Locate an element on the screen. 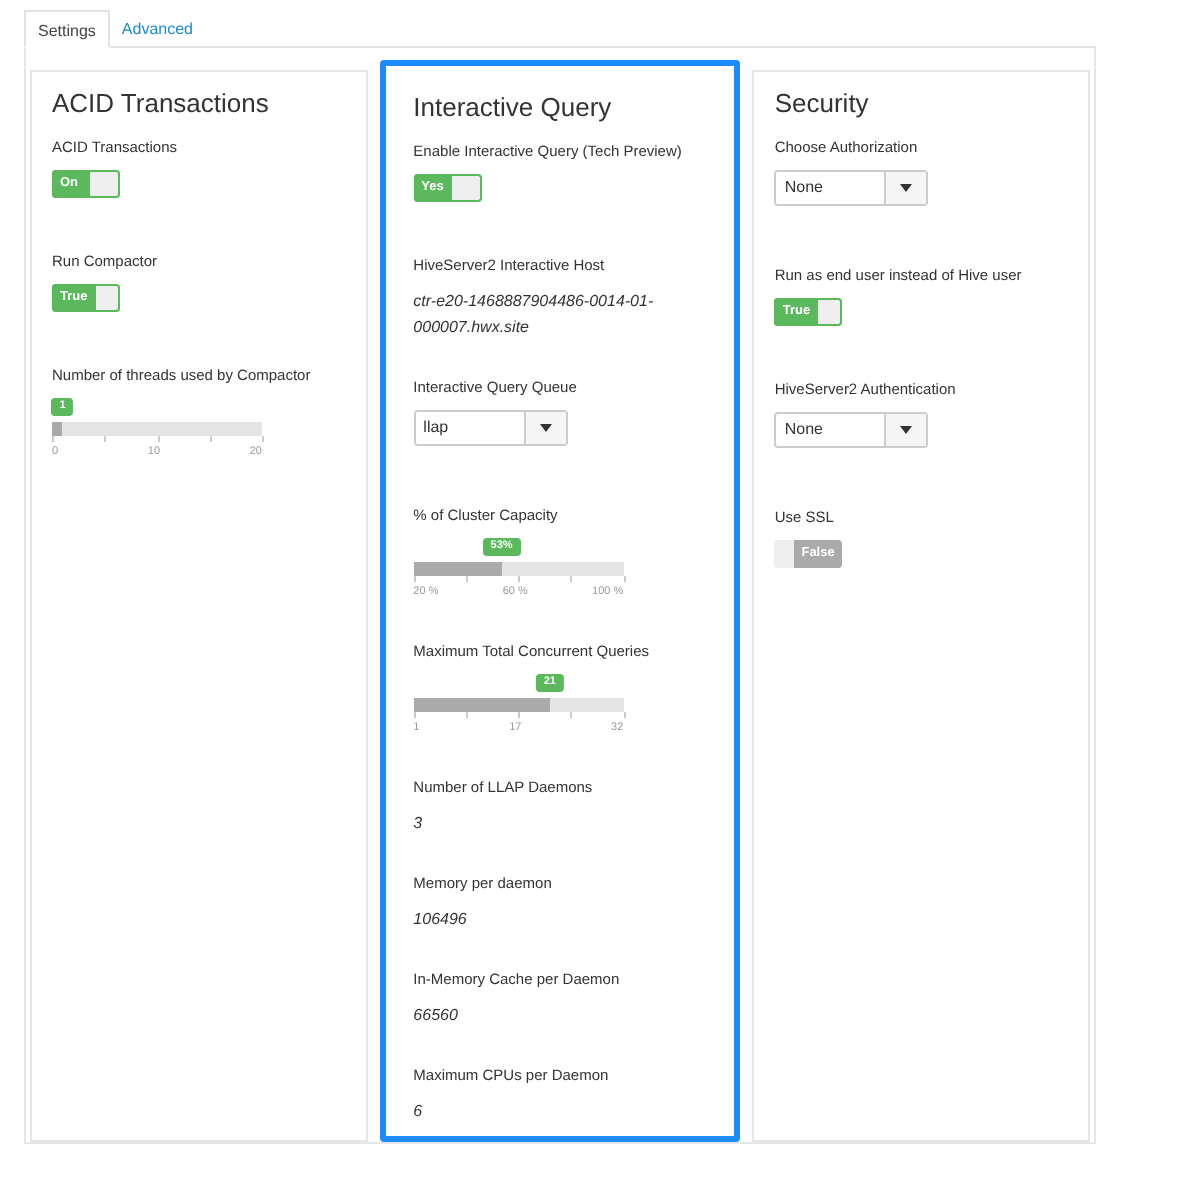 This screenshot has height=1194, width=1200. panel-title: Security is located at coordinates (822, 103).